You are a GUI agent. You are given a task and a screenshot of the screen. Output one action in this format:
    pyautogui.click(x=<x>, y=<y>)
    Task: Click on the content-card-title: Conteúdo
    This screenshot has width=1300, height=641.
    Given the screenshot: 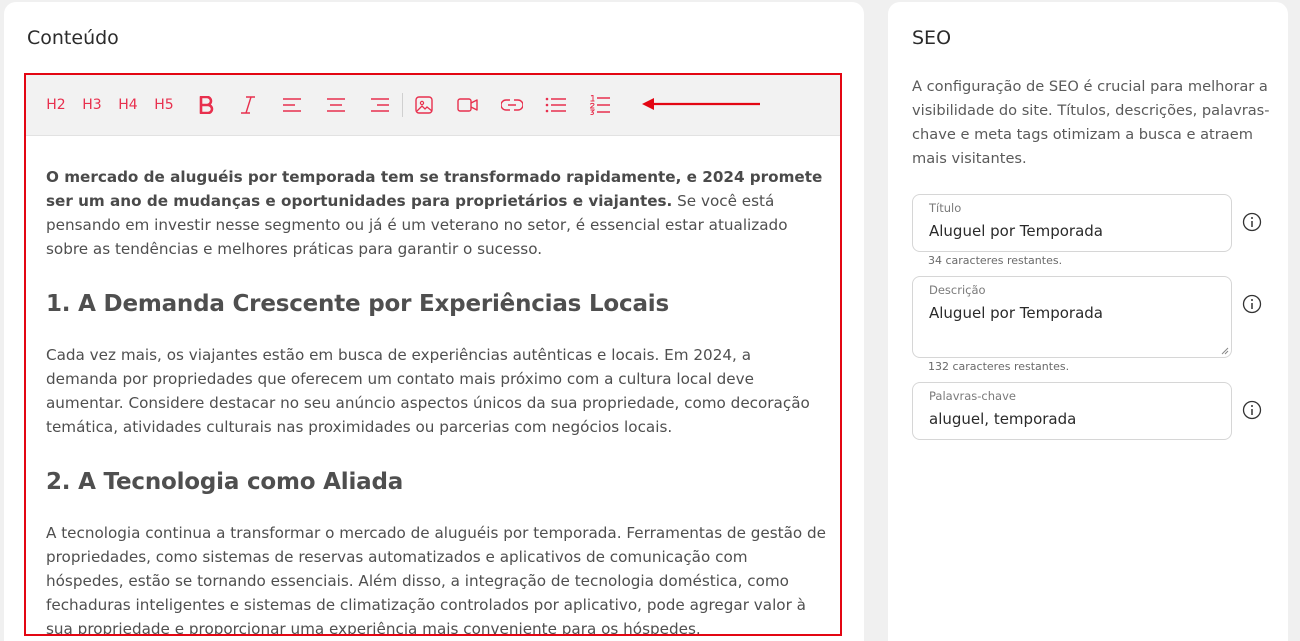 What is the action you would take?
    pyautogui.click(x=73, y=38)
    